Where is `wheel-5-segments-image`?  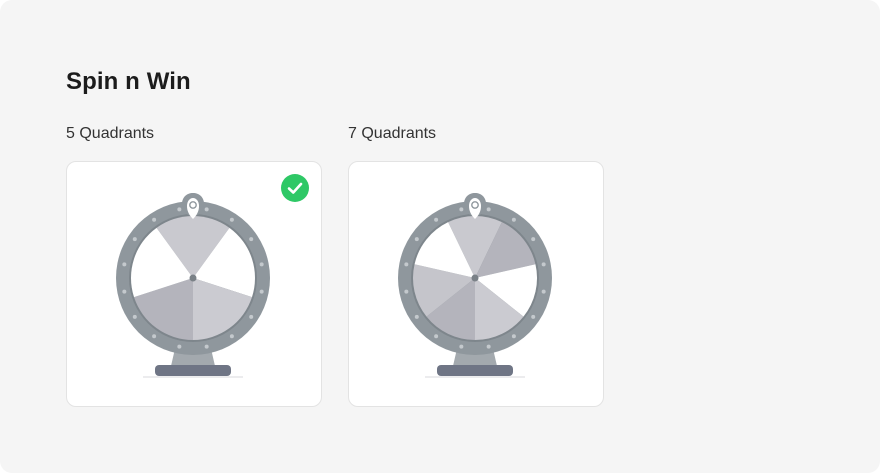 wheel-5-segments-image is located at coordinates (193, 285).